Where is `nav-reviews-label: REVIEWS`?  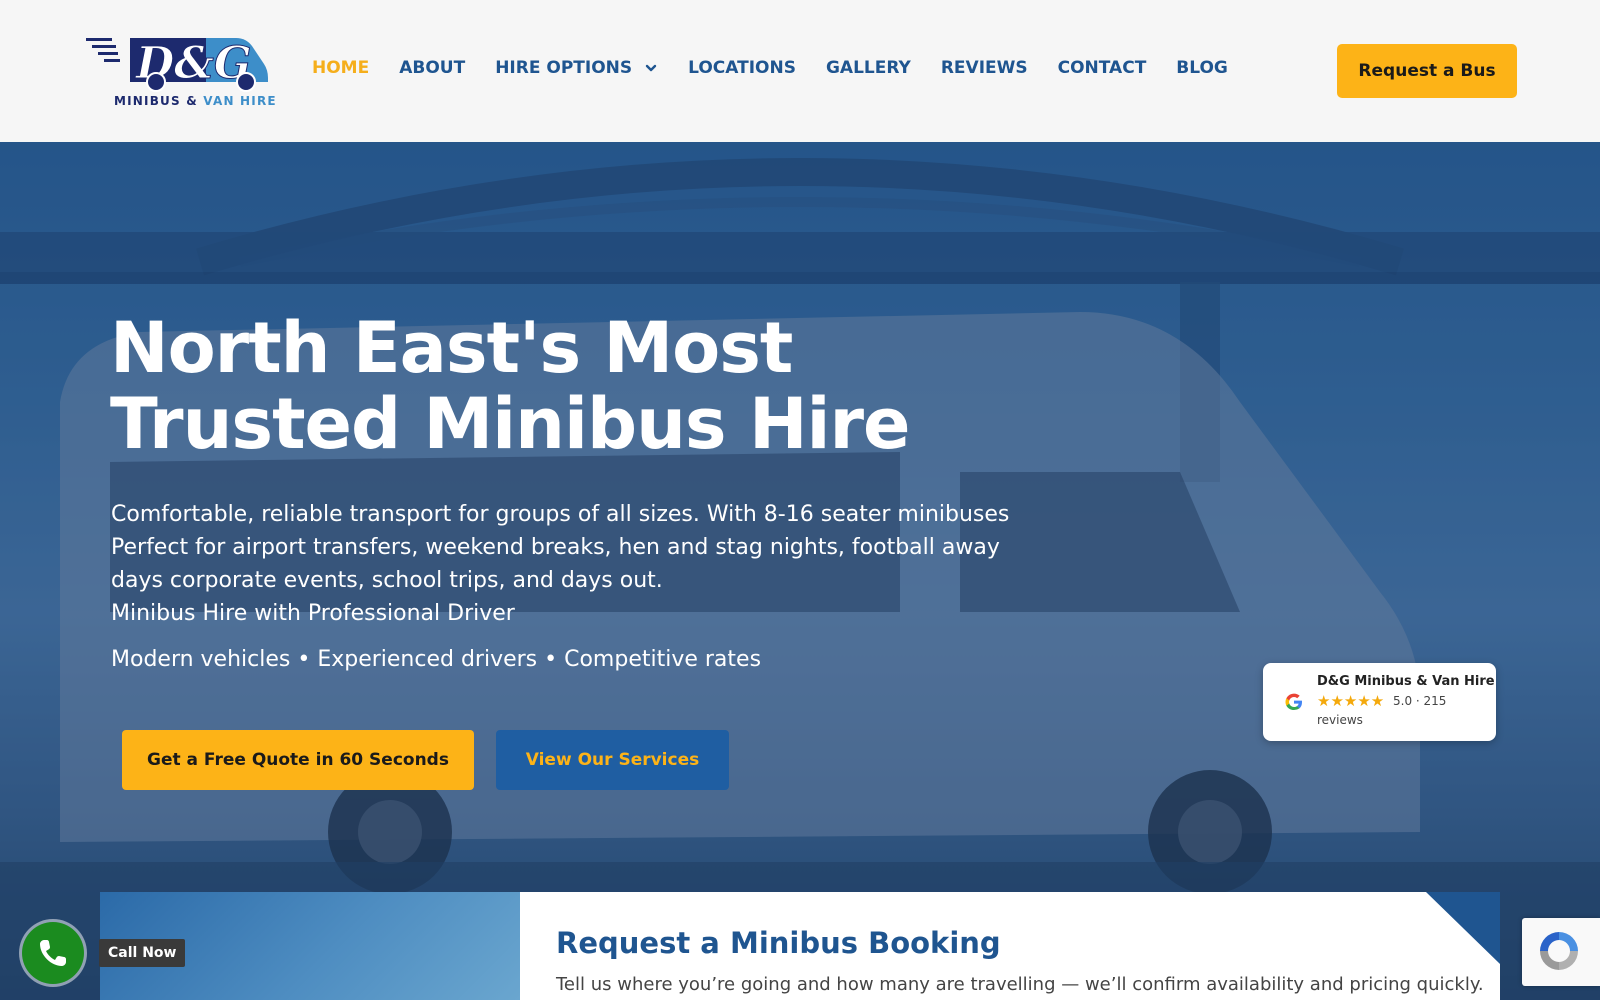 nav-reviews-label: REVIEWS is located at coordinates (984, 68).